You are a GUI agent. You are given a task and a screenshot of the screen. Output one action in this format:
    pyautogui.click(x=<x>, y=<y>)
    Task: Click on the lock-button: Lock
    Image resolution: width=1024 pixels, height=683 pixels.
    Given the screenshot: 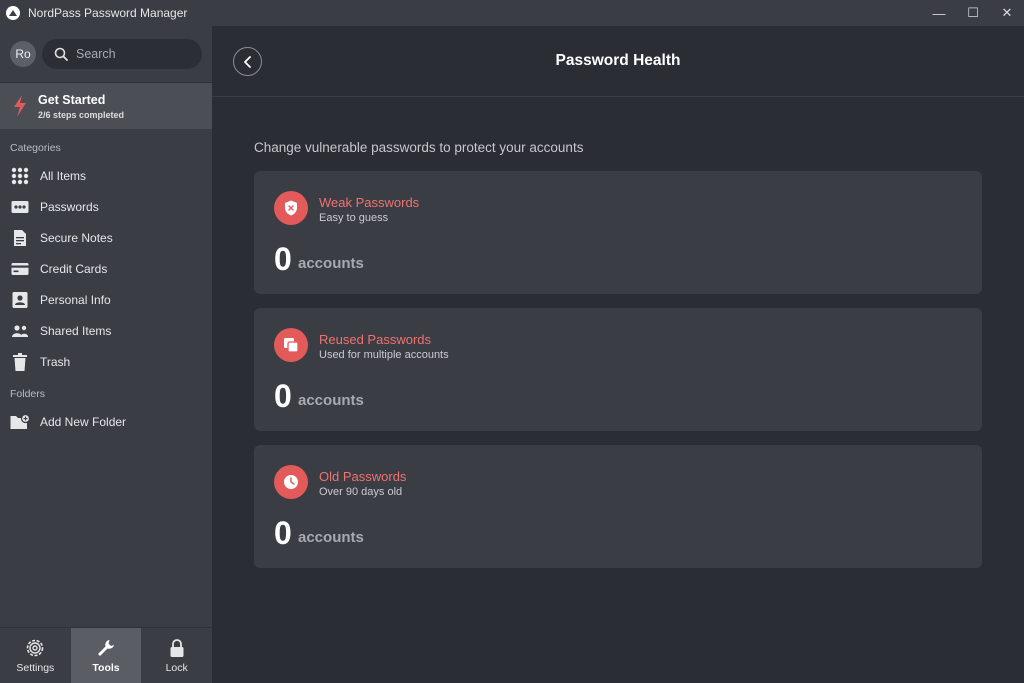 What is the action you would take?
    pyautogui.click(x=176, y=655)
    